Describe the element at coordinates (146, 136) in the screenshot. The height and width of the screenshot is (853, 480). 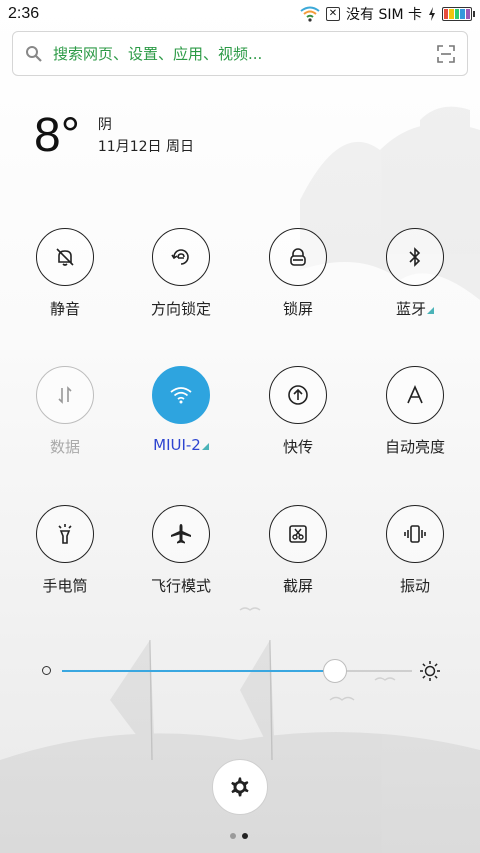
I see `weather-info: 阴 11月12日 周日` at that location.